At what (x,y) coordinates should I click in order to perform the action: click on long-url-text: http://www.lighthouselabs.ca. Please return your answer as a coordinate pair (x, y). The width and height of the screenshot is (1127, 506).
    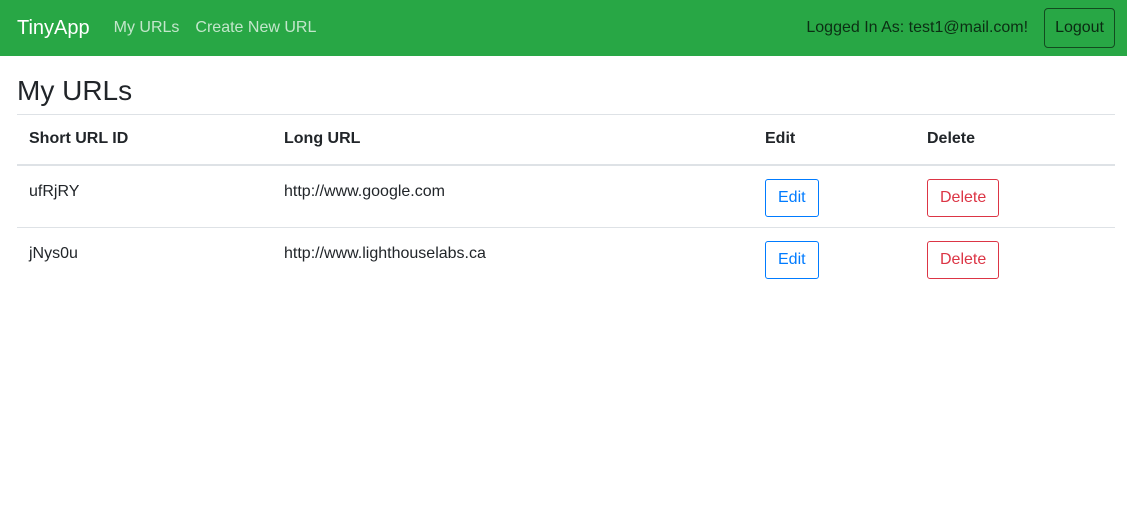
    Looking at the image, I should click on (385, 253).